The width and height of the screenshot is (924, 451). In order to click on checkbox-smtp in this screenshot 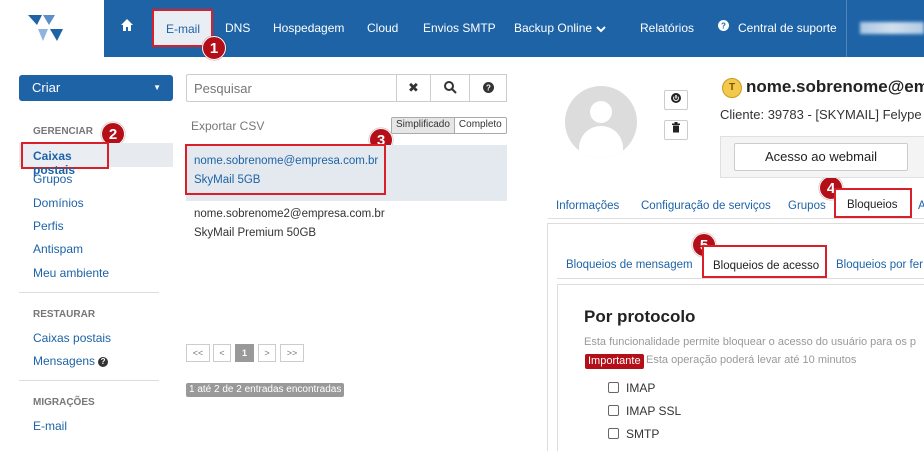, I will do `click(613, 433)`.